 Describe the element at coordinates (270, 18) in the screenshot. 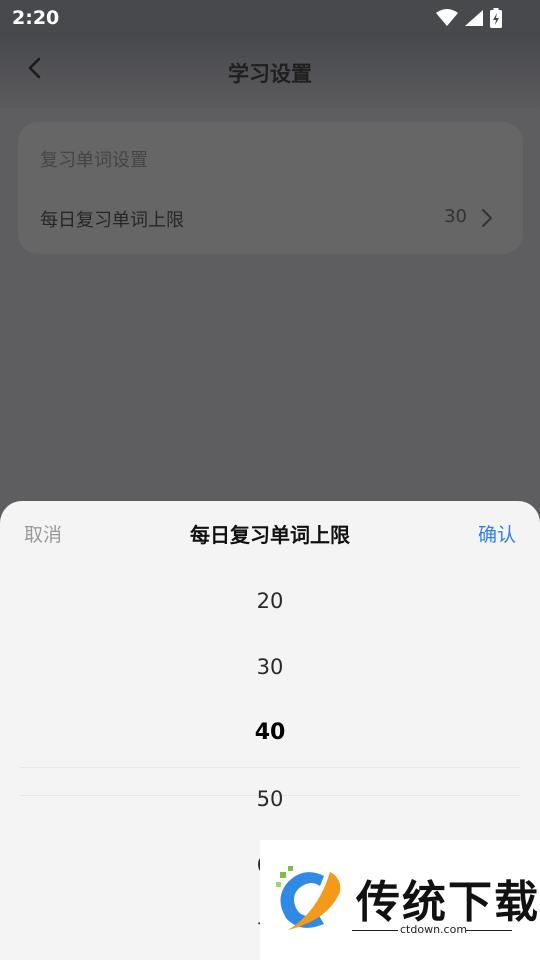

I see `status-bar: 2:20` at that location.